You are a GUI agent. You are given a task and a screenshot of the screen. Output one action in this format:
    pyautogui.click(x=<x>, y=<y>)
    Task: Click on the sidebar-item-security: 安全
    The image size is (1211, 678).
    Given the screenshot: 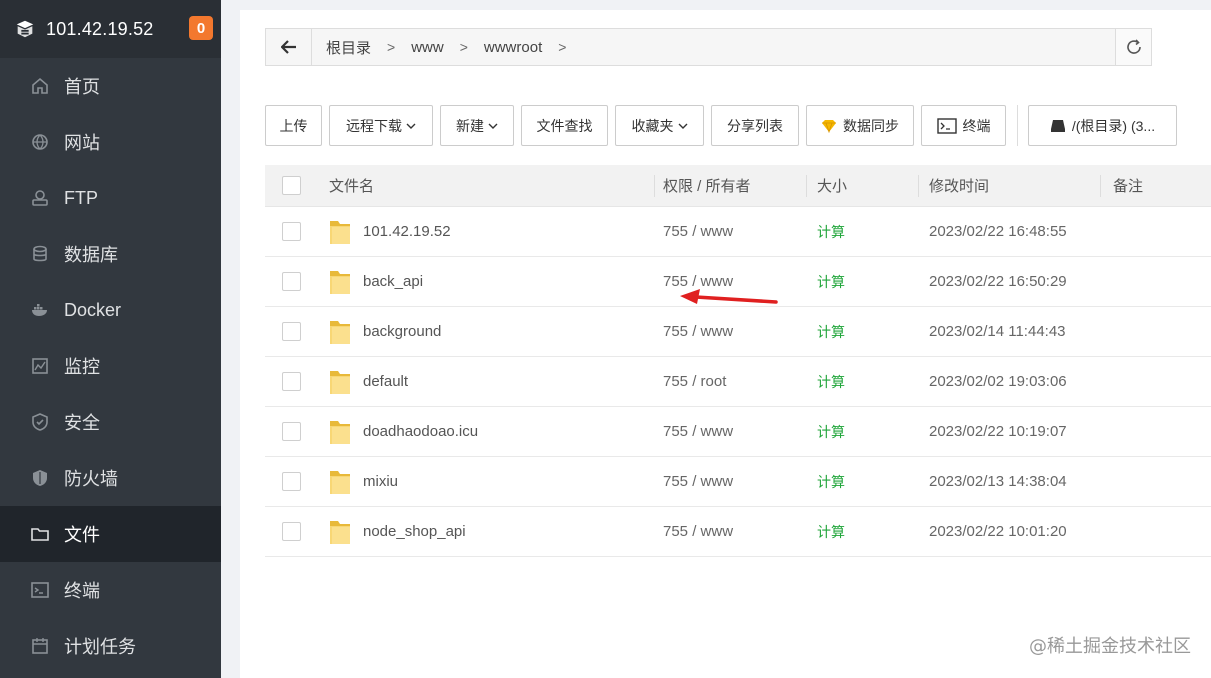 What is the action you would take?
    pyautogui.click(x=110, y=422)
    